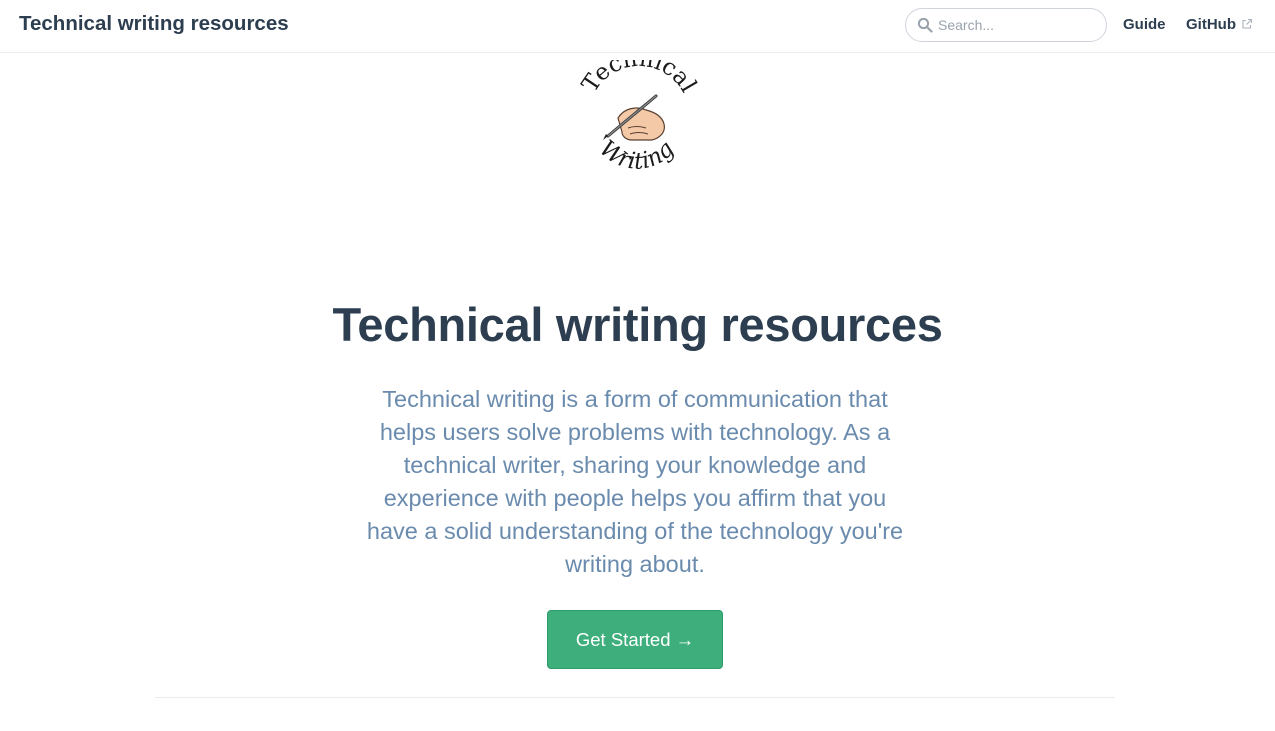 The width and height of the screenshot is (1275, 731). What do you see at coordinates (1211, 24) in the screenshot?
I see `nav-link-github-label: GitHub` at bounding box center [1211, 24].